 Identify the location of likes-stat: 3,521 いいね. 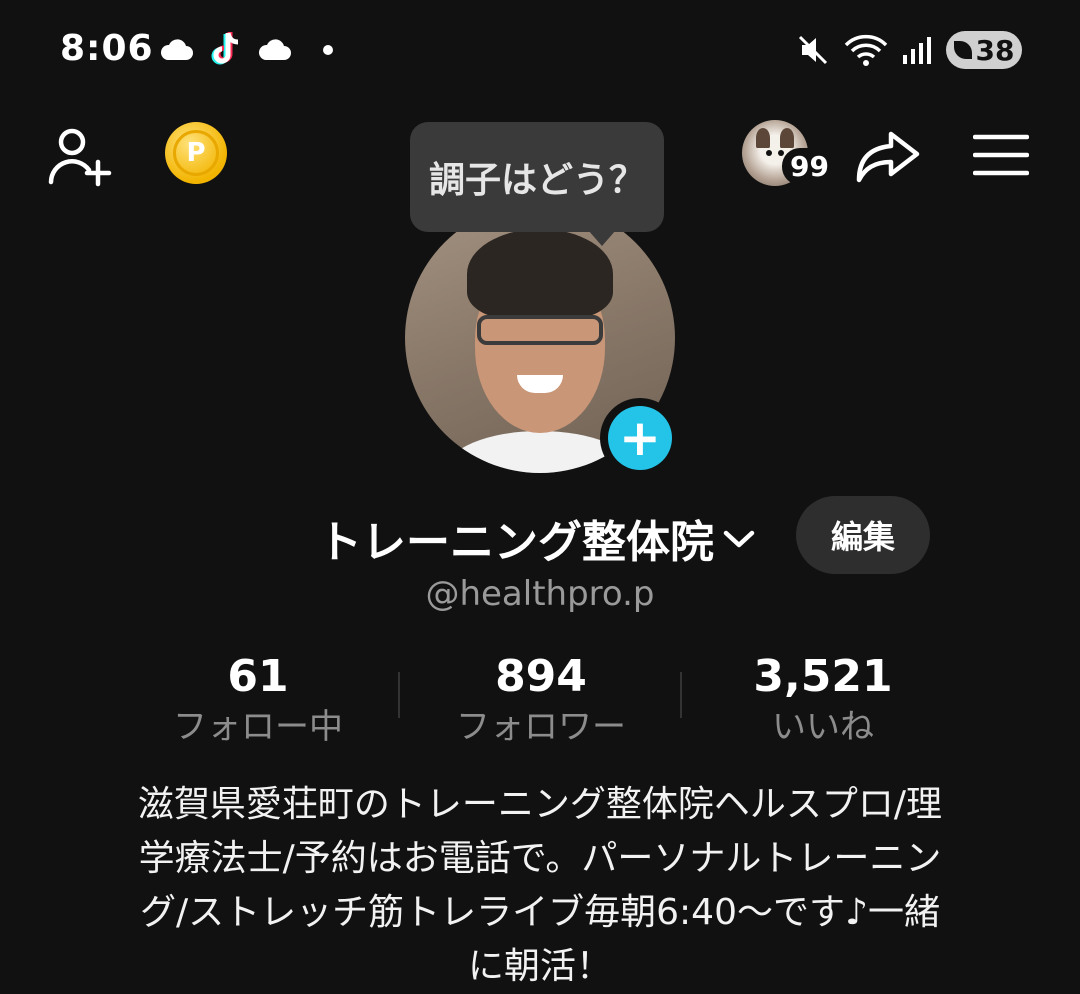
(823, 700).